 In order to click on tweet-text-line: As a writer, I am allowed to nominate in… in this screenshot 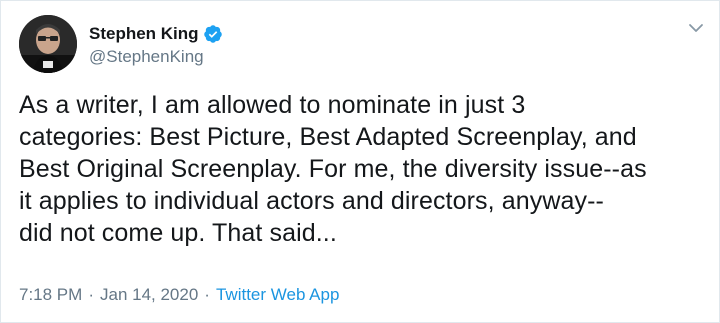, I will do `click(272, 105)`.